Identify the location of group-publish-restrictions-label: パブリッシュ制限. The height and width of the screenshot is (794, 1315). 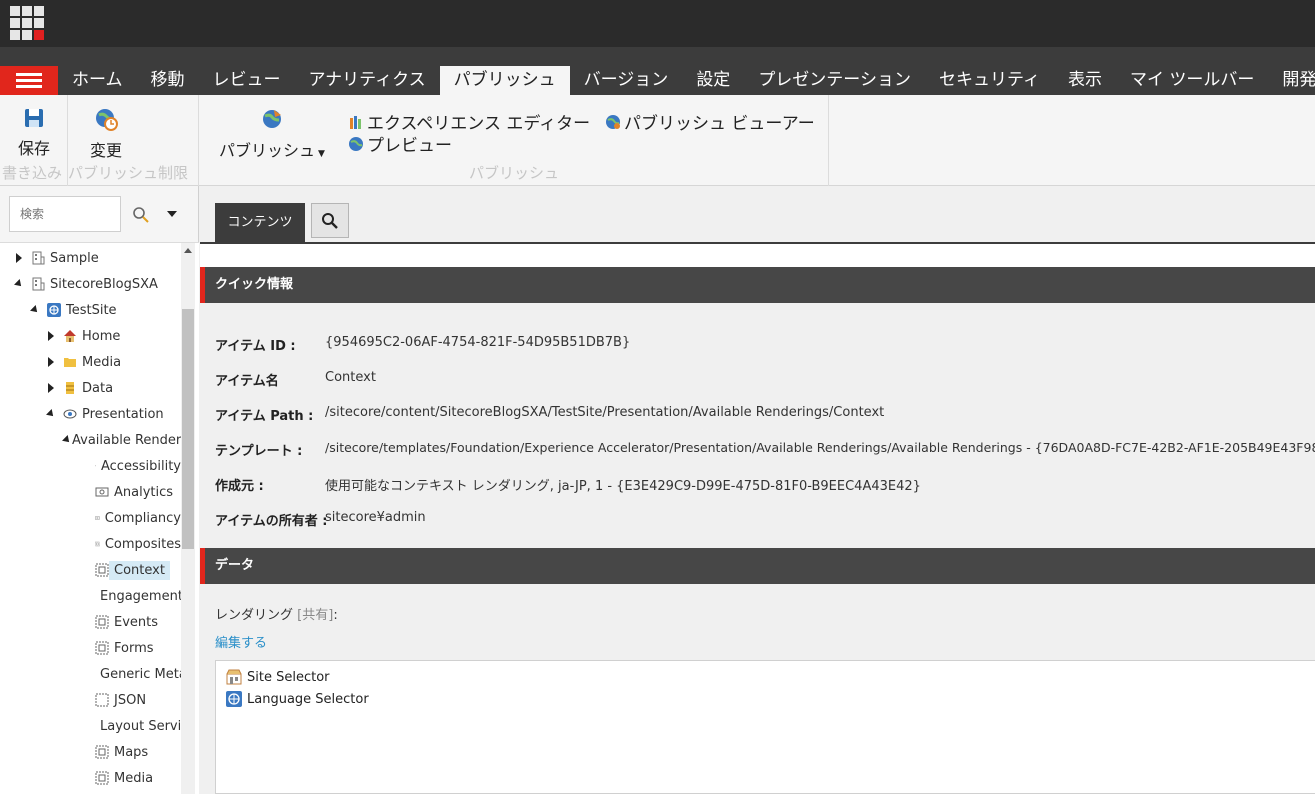
(128, 173).